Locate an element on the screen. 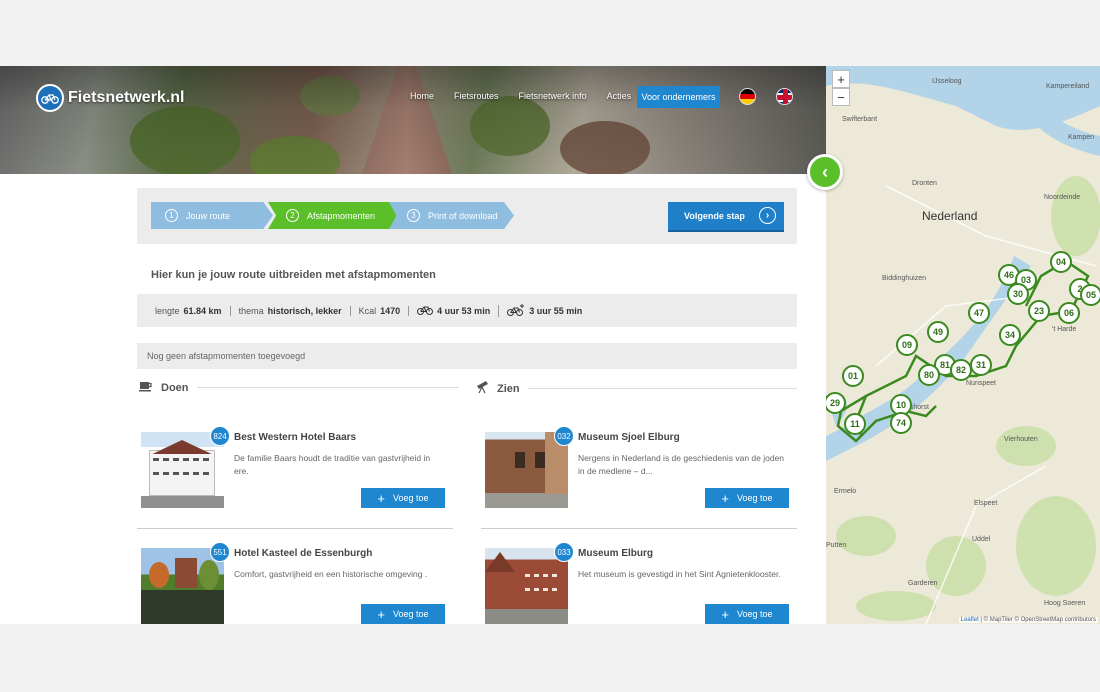 The width and height of the screenshot is (1100, 692). flag-de-icon is located at coordinates (747, 96).